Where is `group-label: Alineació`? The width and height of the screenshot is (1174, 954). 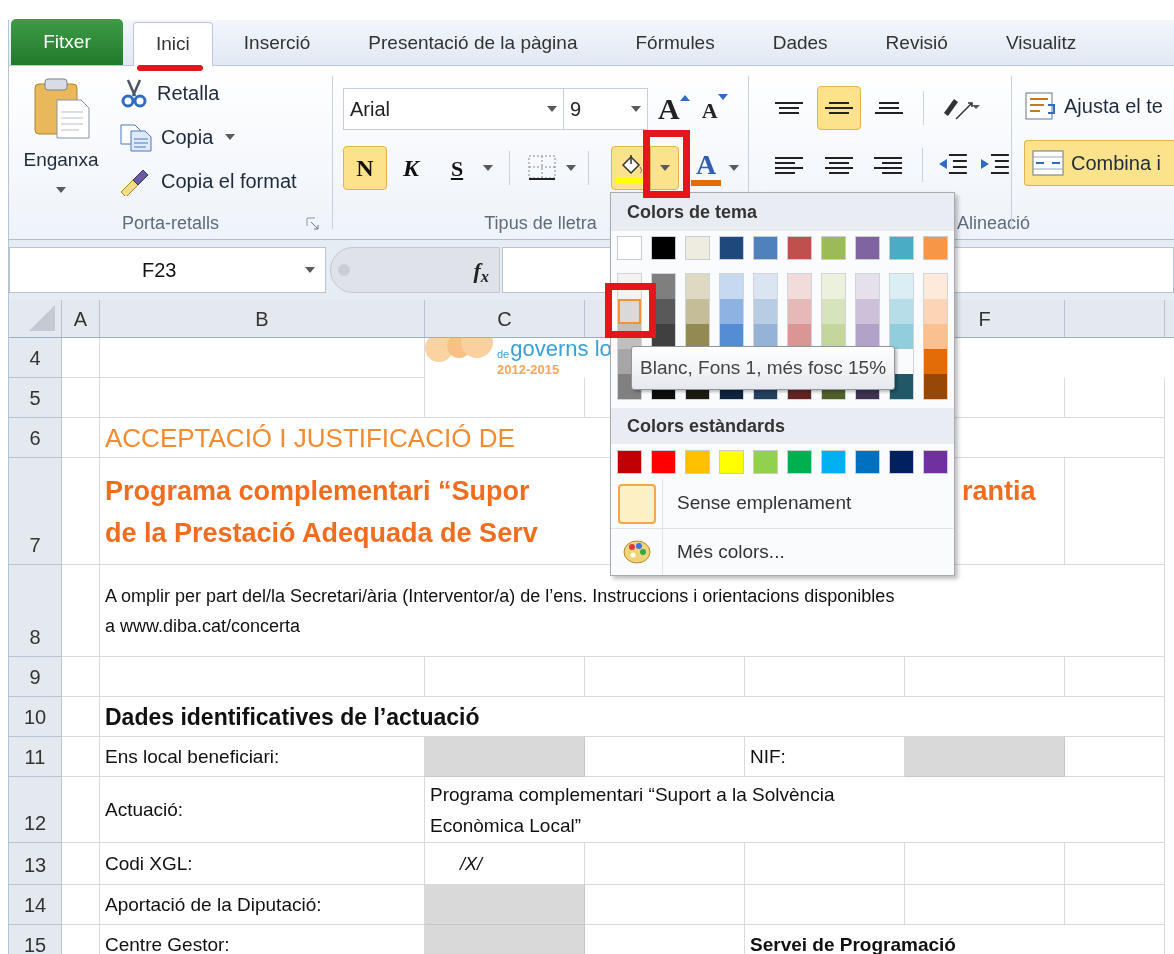
group-label: Alineació is located at coordinates (994, 223).